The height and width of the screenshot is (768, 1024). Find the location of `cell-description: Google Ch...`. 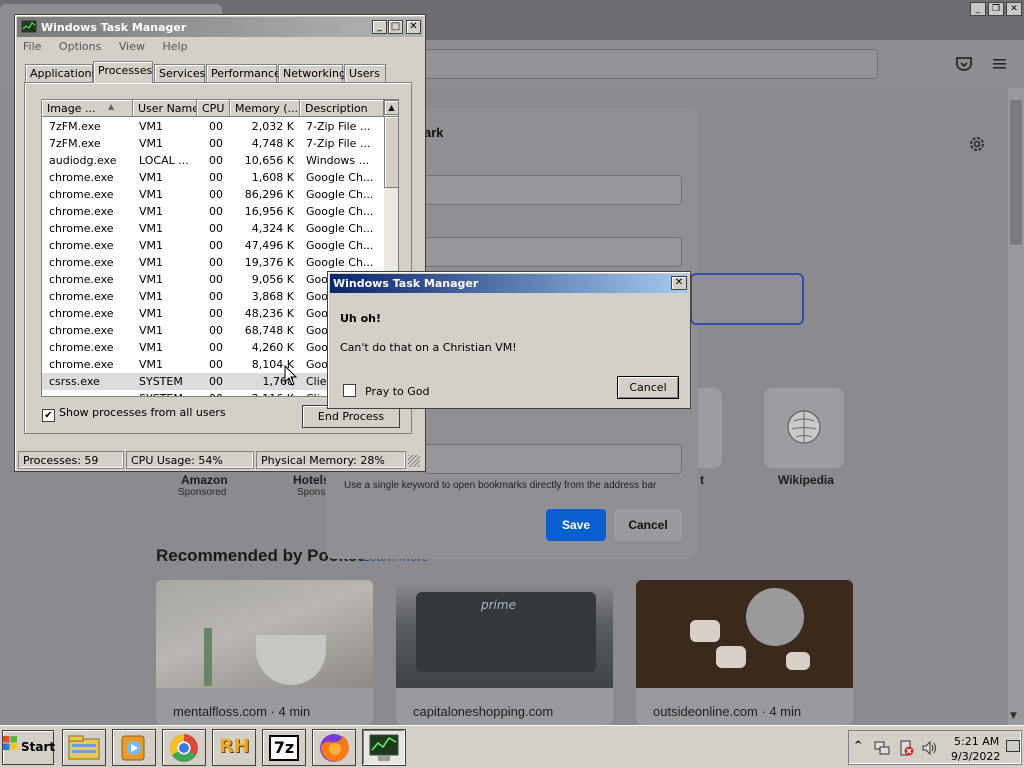

cell-description: Google Ch... is located at coordinates (340, 262).